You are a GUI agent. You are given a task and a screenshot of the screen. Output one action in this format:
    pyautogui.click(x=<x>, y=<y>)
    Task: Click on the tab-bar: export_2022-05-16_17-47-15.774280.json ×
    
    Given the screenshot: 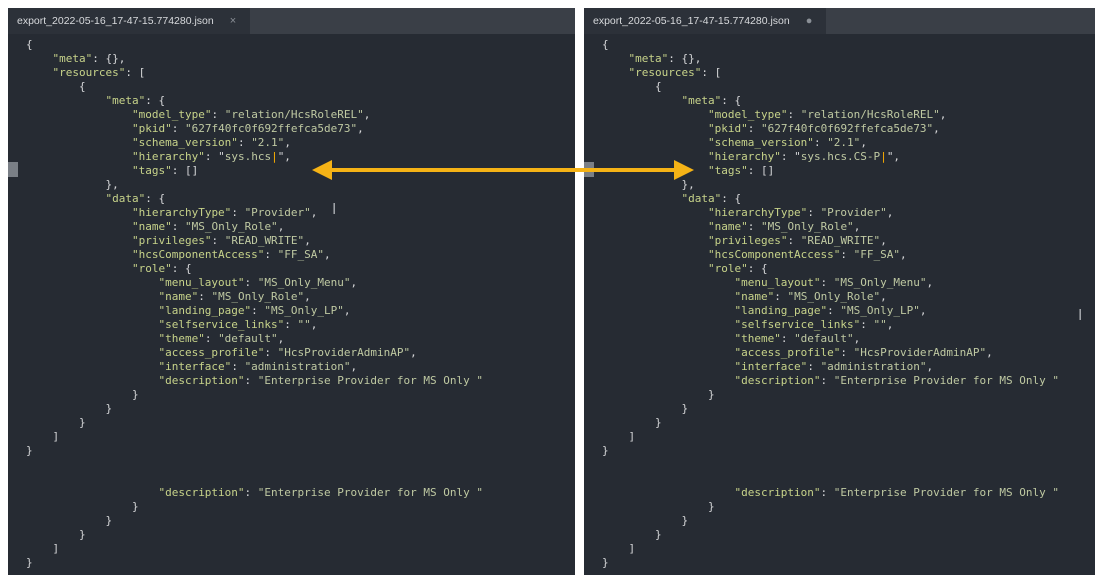 What is the action you would take?
    pyautogui.click(x=291, y=21)
    